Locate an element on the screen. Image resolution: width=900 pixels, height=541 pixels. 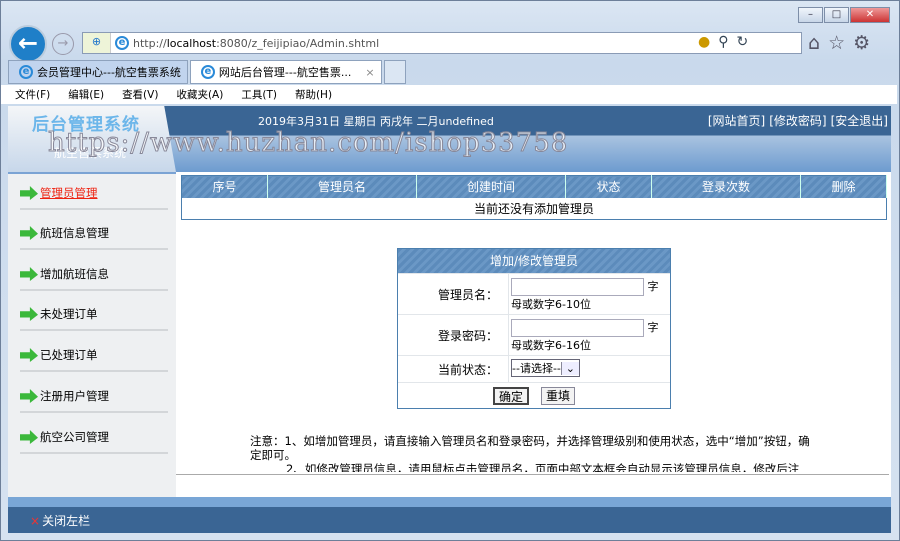
col-header: 创建时间 is located at coordinates (491, 186).